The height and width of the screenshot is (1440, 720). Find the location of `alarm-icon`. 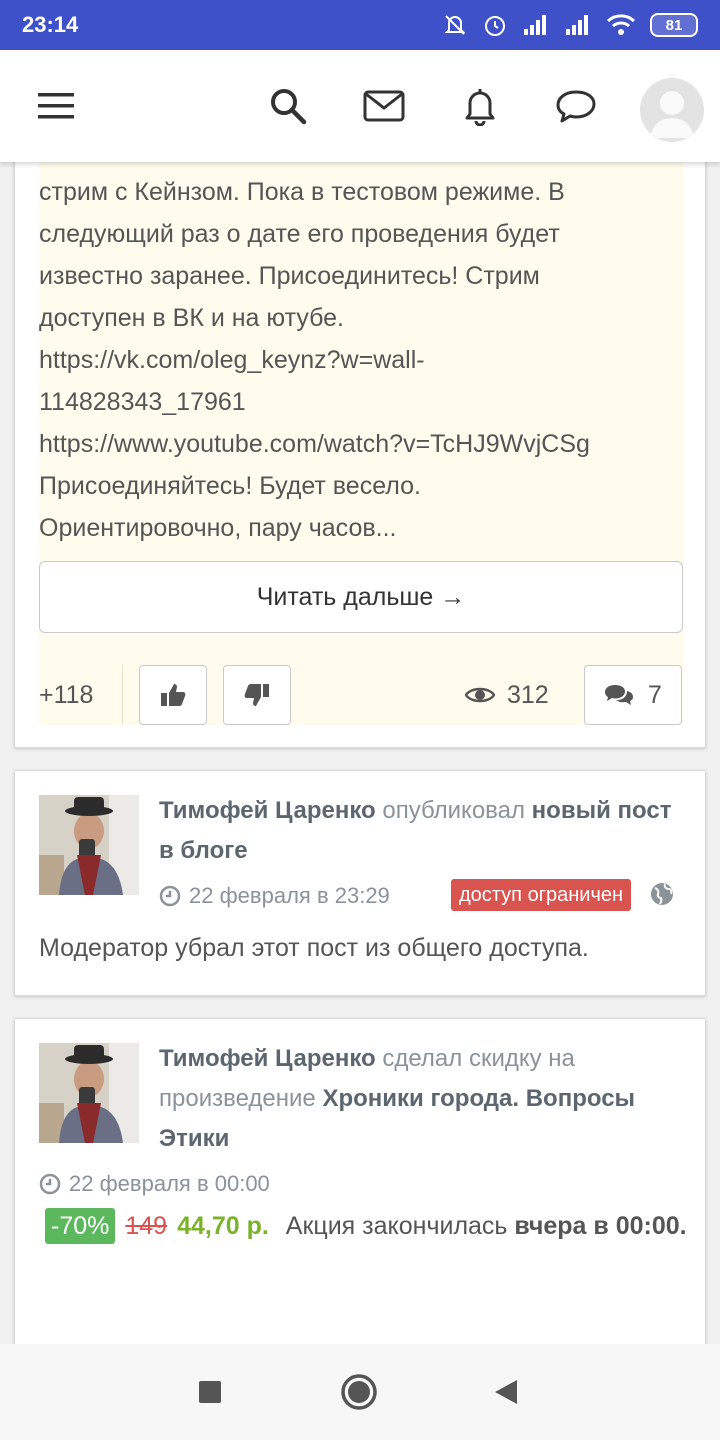

alarm-icon is located at coordinates (495, 26).